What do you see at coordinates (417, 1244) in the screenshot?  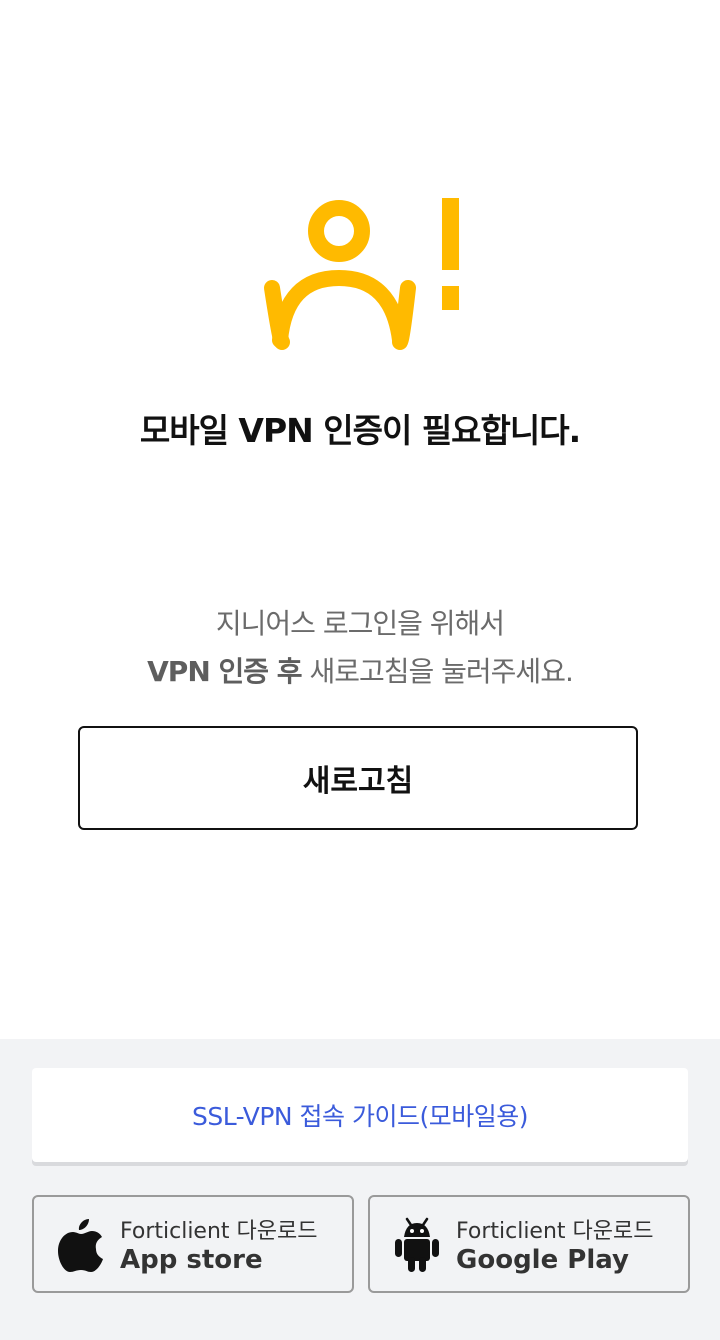 I see `android-icon` at bounding box center [417, 1244].